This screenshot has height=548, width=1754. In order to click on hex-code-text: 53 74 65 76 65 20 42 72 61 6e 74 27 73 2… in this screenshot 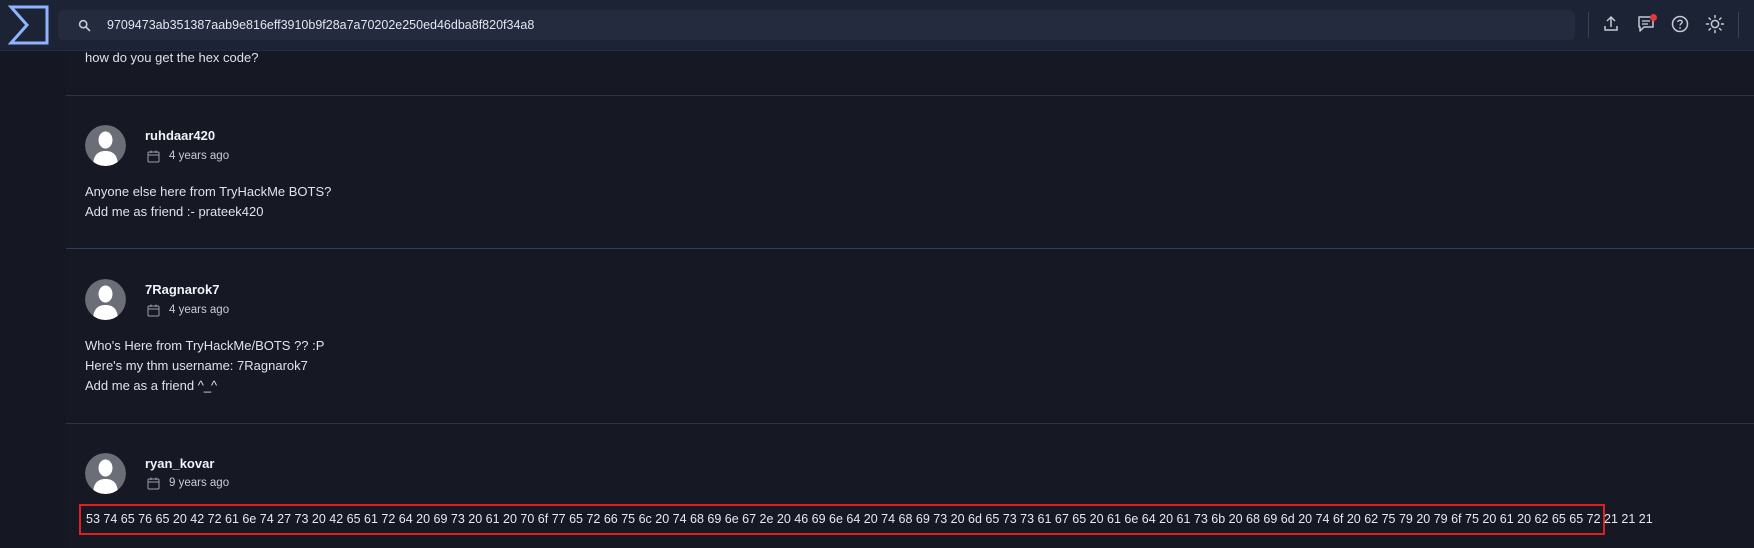, I will do `click(869, 519)`.